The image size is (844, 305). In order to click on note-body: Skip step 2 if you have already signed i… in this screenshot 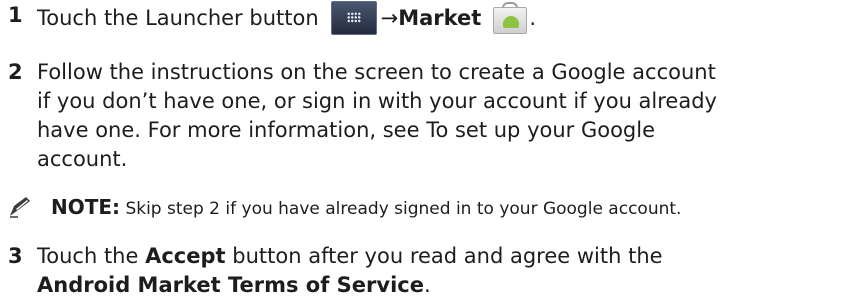, I will do `click(403, 209)`.